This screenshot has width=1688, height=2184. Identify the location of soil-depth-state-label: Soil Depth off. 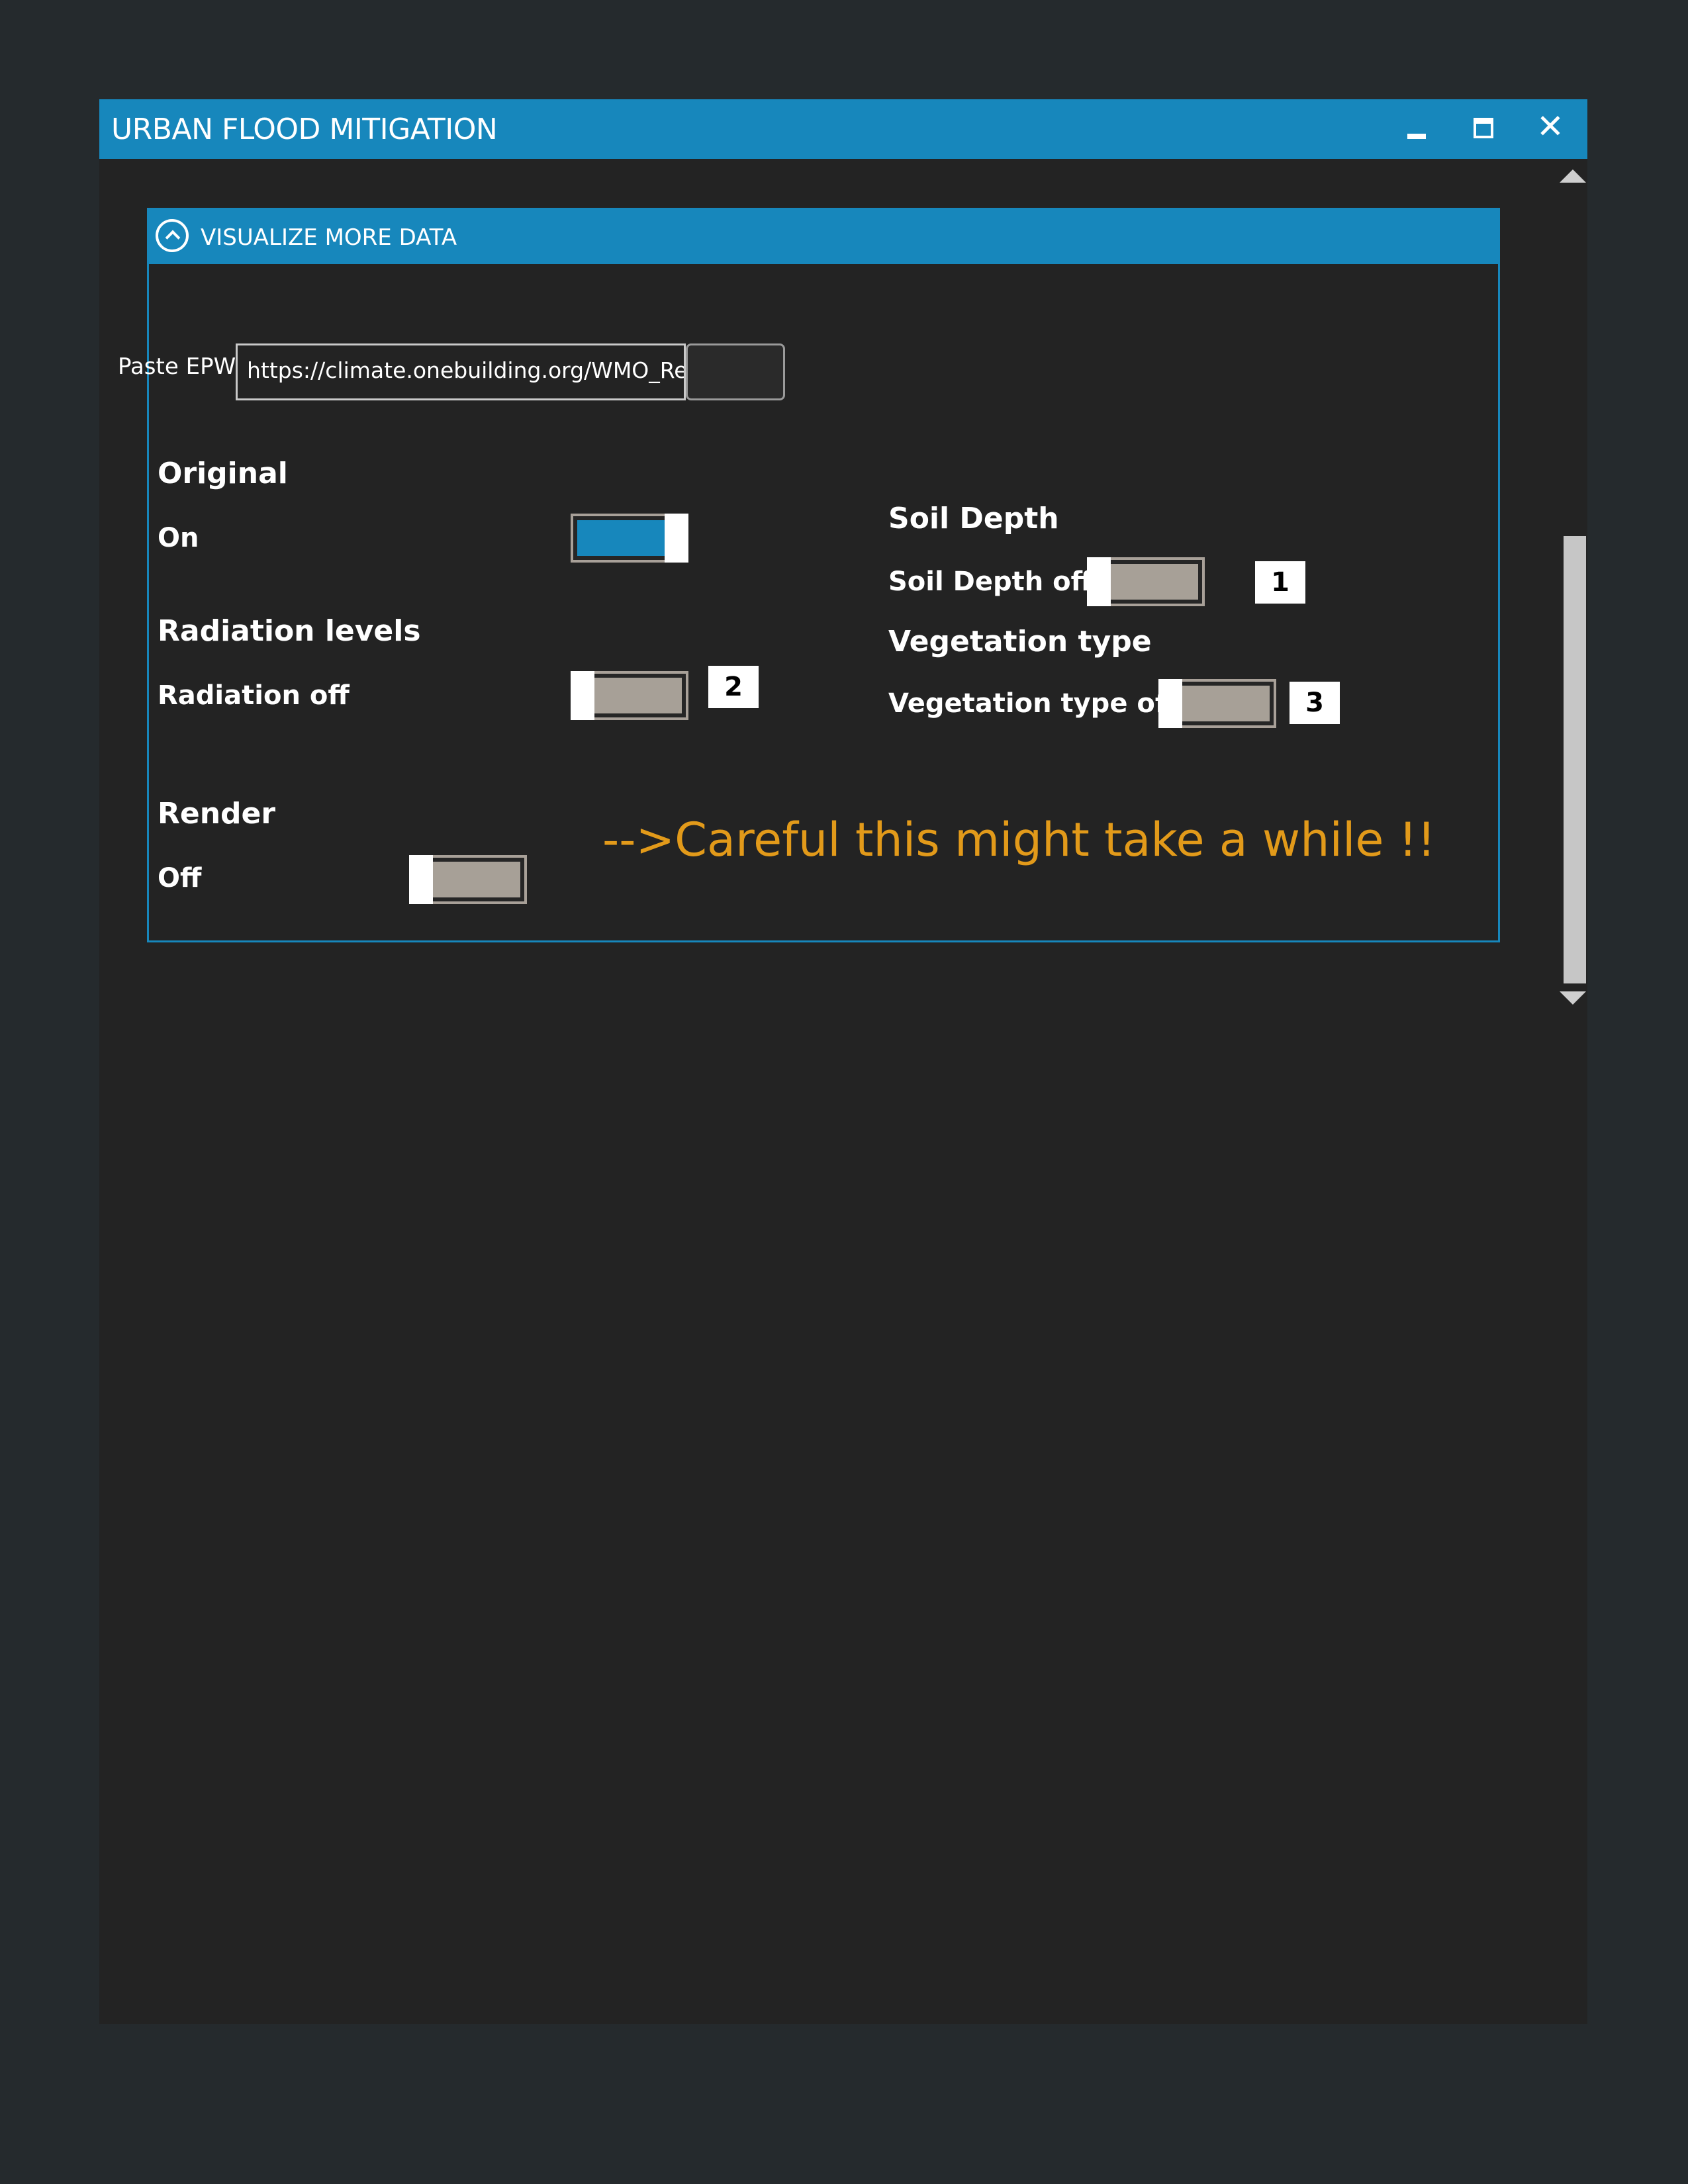
(990, 582).